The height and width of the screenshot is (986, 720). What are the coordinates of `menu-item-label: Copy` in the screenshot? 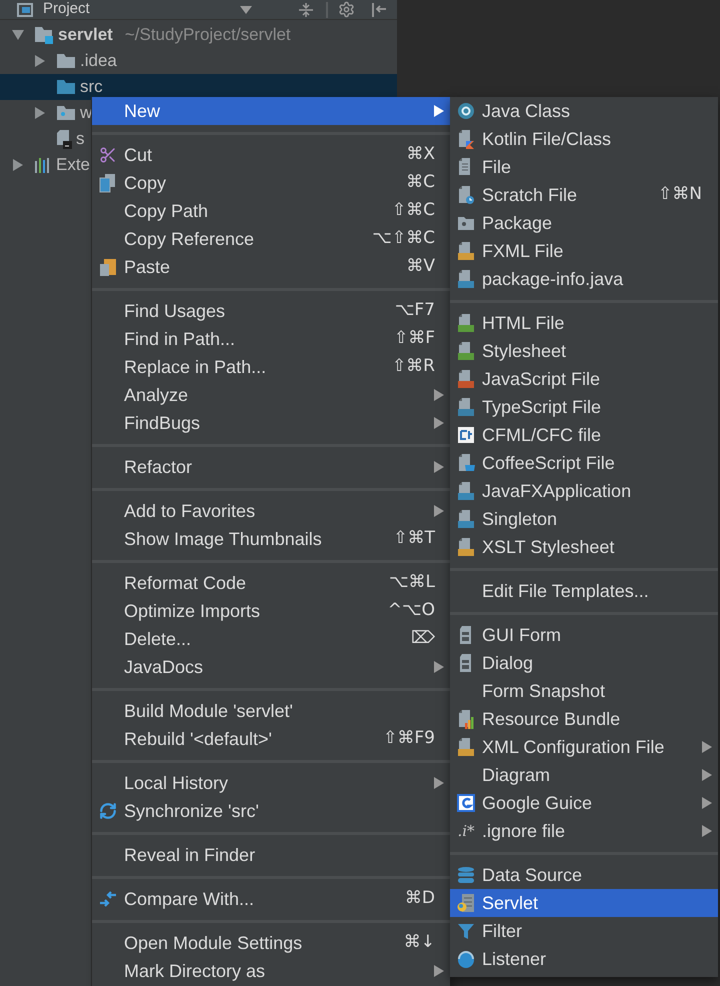 It's located at (145, 183).